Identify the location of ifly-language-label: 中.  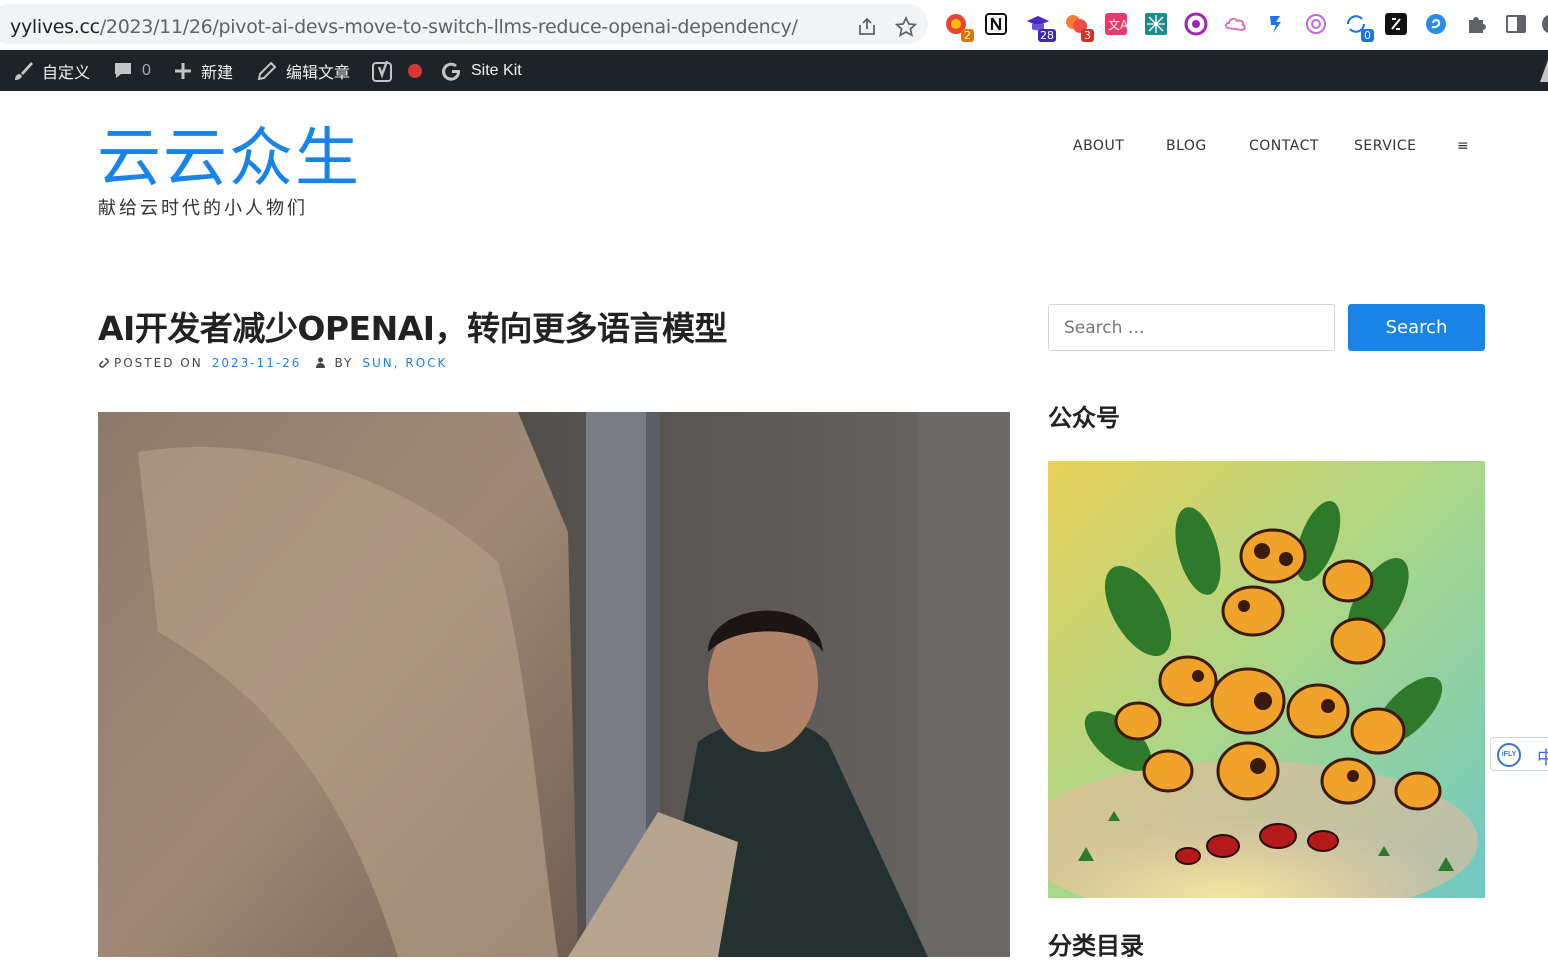
(1542, 758).